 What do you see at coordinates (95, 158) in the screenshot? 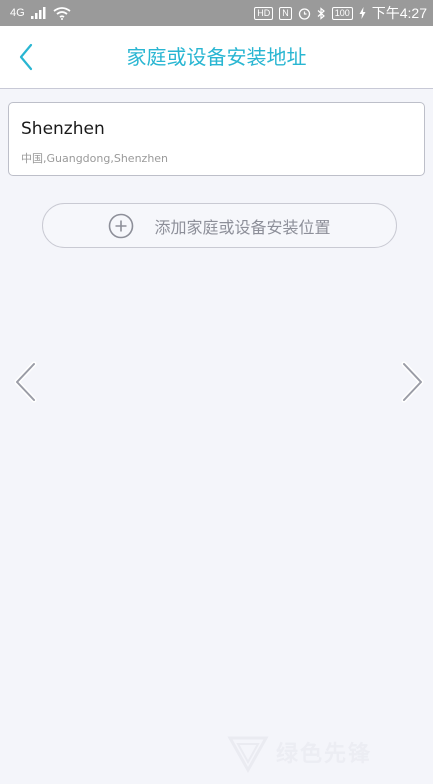
I see `address-detail: 中国,Guangdong,Shenzhen` at bounding box center [95, 158].